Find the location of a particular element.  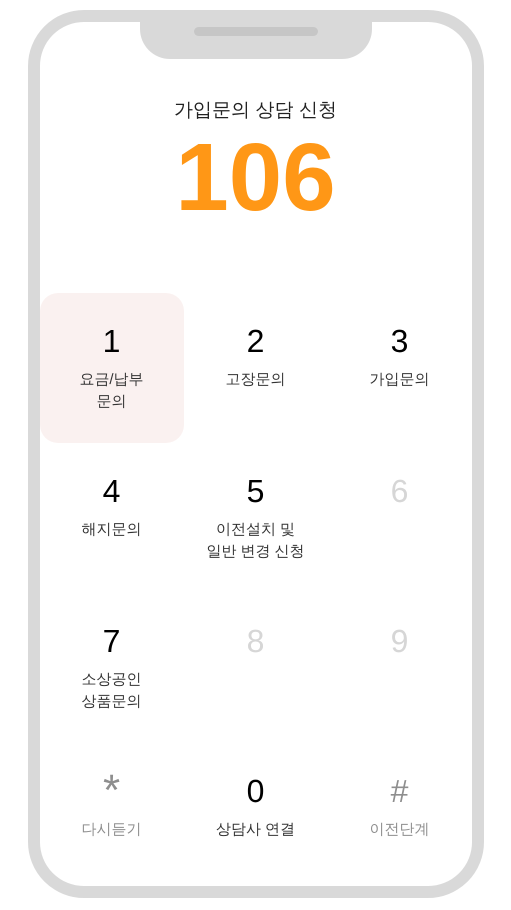

dial-key: 7 소상공인 상품문의 is located at coordinates (112, 668).